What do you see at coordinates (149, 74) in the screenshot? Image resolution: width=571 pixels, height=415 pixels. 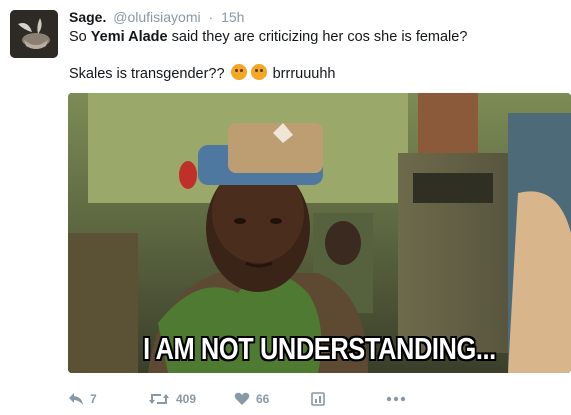 I see `tweet-text-segment: Skales is transgender??` at bounding box center [149, 74].